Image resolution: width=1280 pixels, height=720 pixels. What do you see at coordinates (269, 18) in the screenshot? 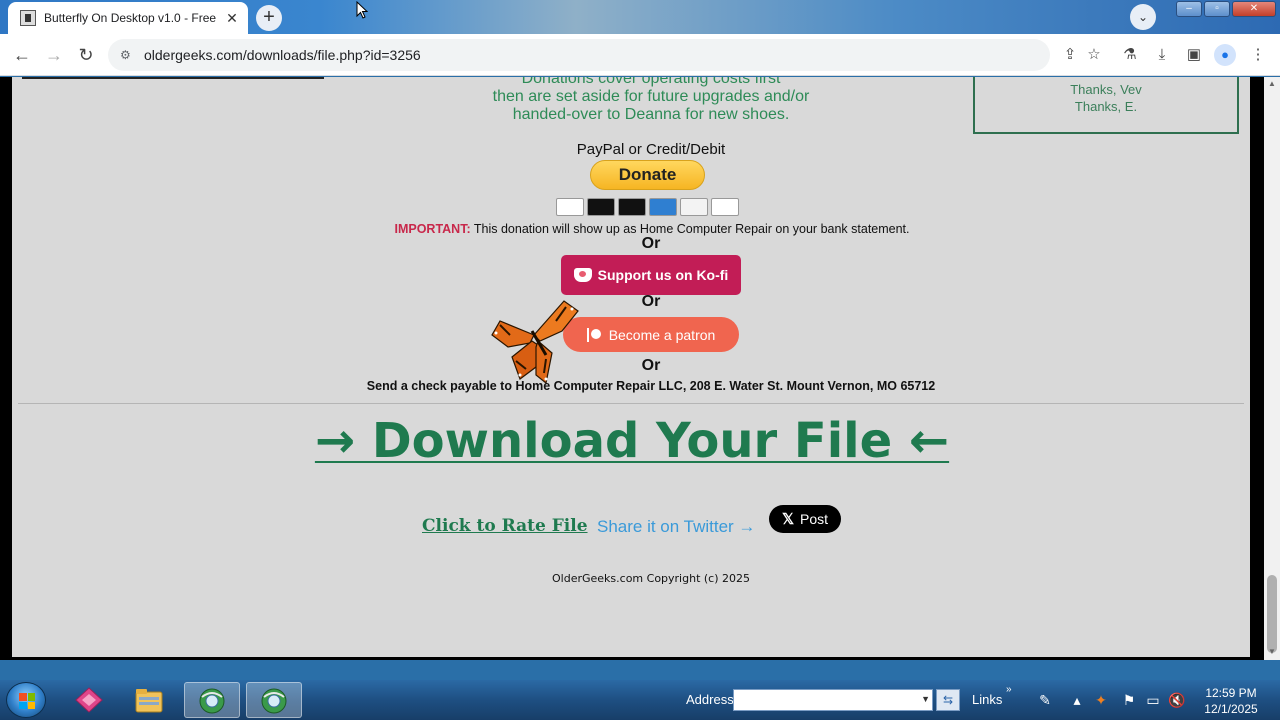
I see `new-tab-button: +` at bounding box center [269, 18].